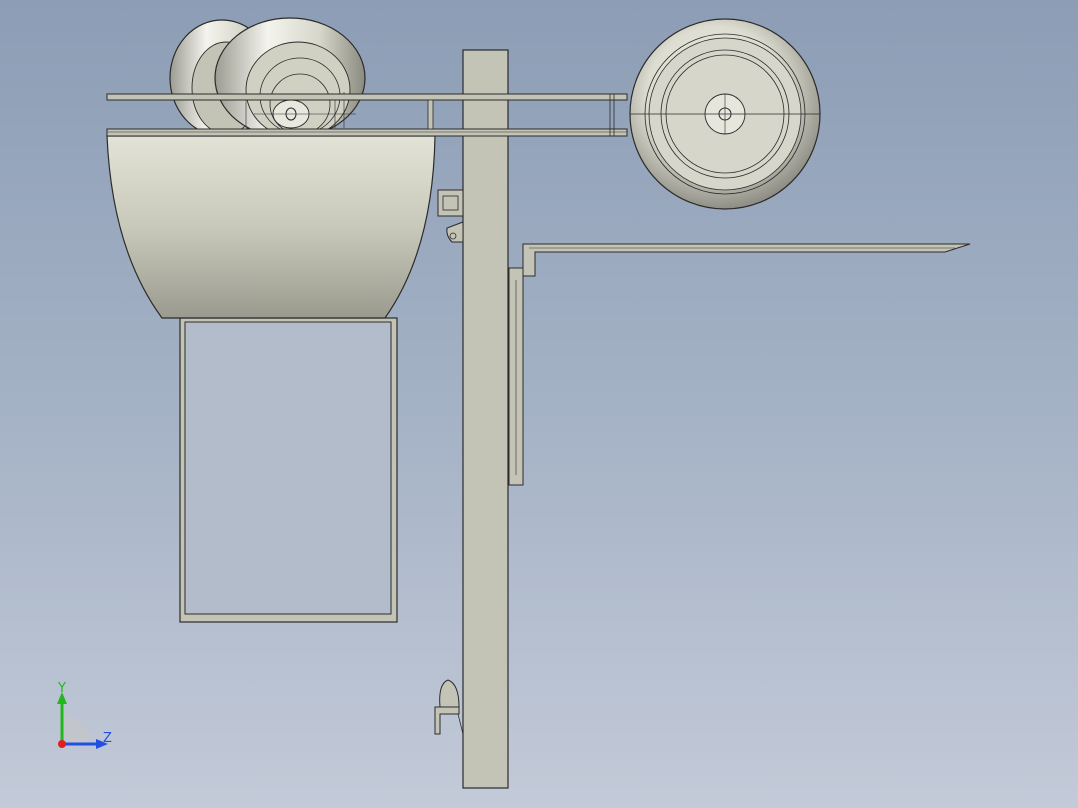 The image size is (1078, 808). Describe the element at coordinates (76, 730) in the screenshot. I see `triad-plane` at that location.